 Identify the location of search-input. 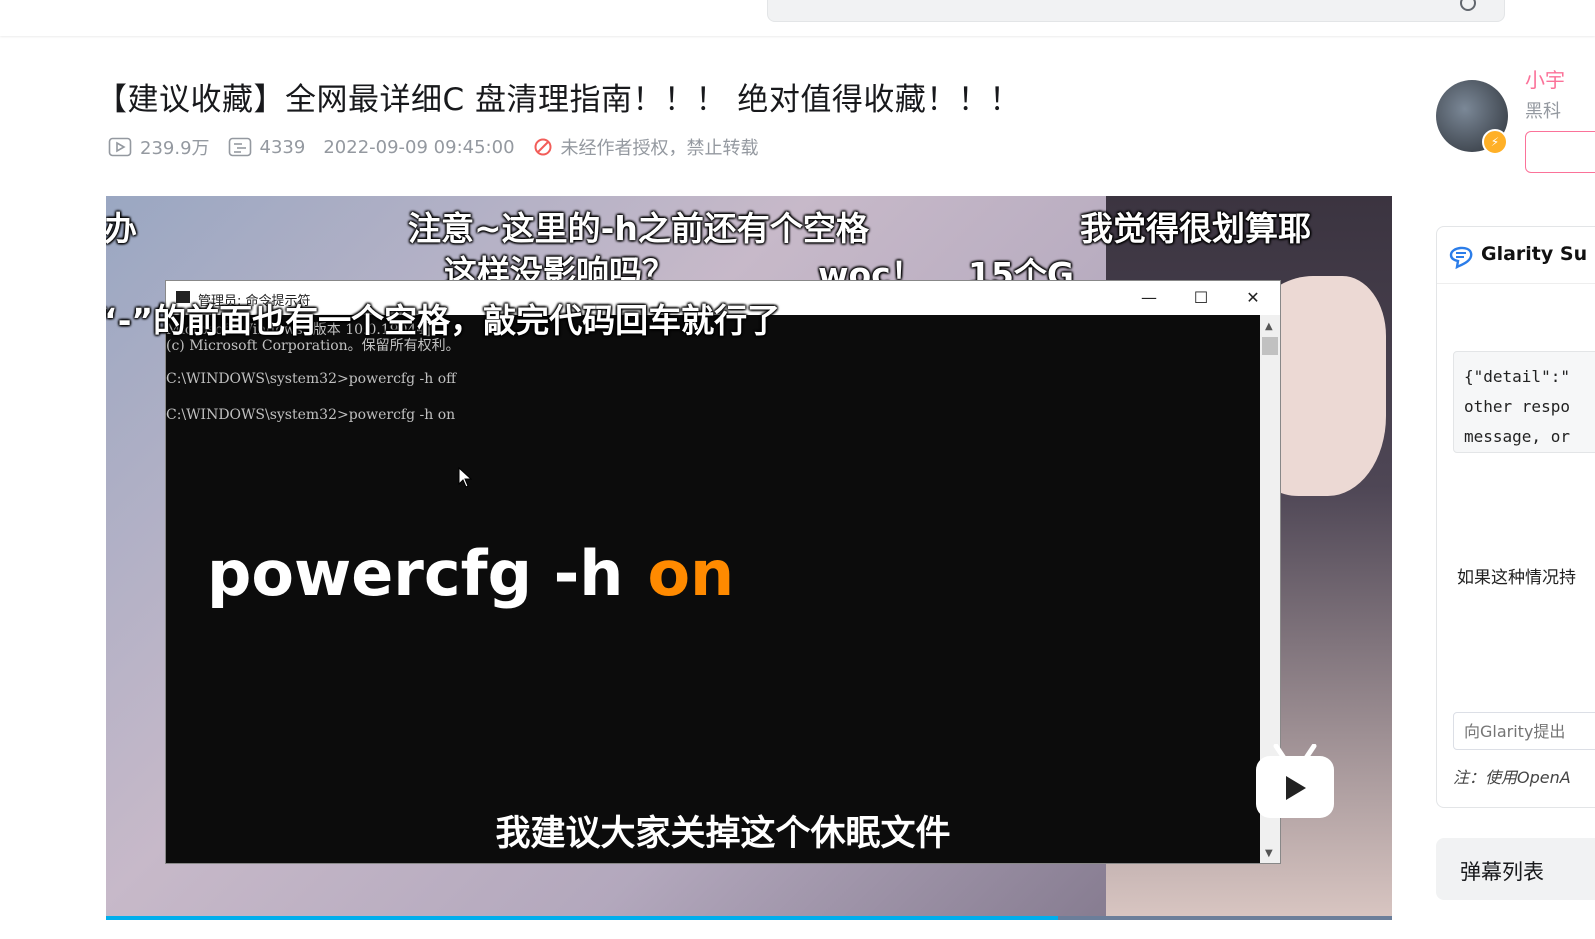
(1136, 11).